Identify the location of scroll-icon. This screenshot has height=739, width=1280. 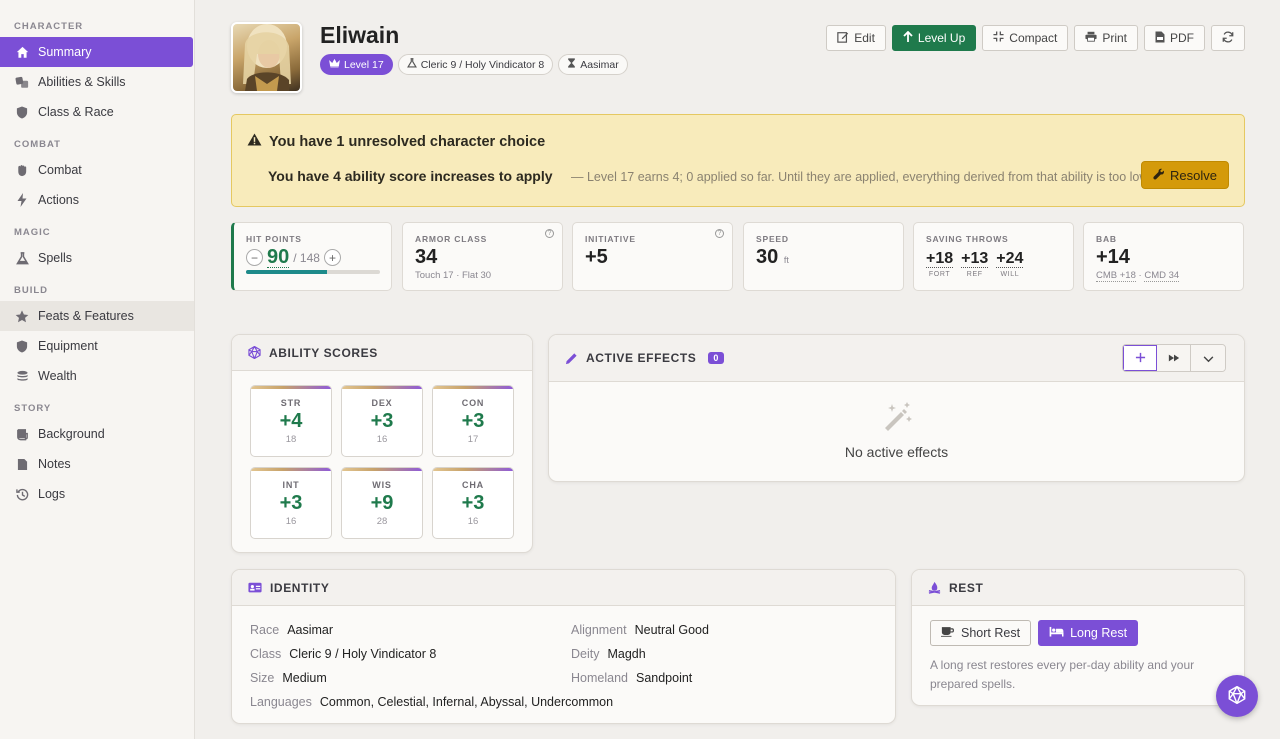
(22, 434).